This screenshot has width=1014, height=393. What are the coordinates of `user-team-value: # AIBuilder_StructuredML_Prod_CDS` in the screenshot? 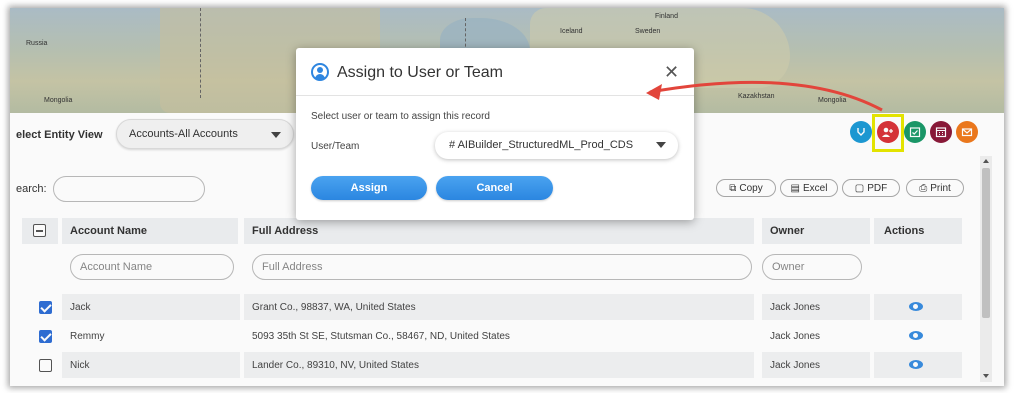 It's located at (541, 145).